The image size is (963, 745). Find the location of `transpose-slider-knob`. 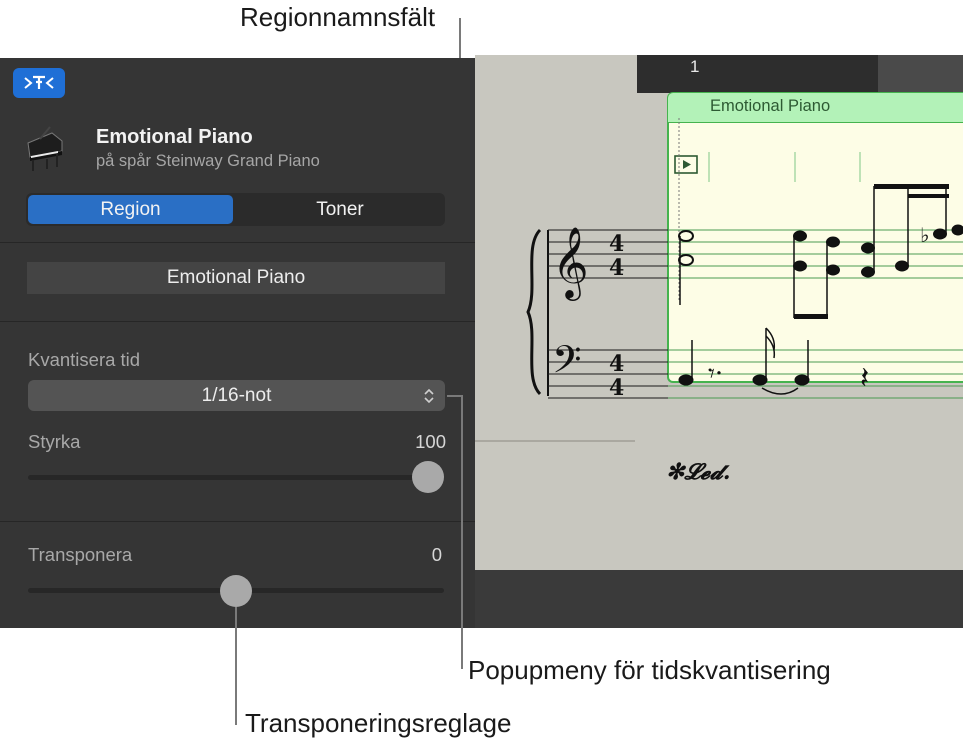

transpose-slider-knob is located at coordinates (236, 591).